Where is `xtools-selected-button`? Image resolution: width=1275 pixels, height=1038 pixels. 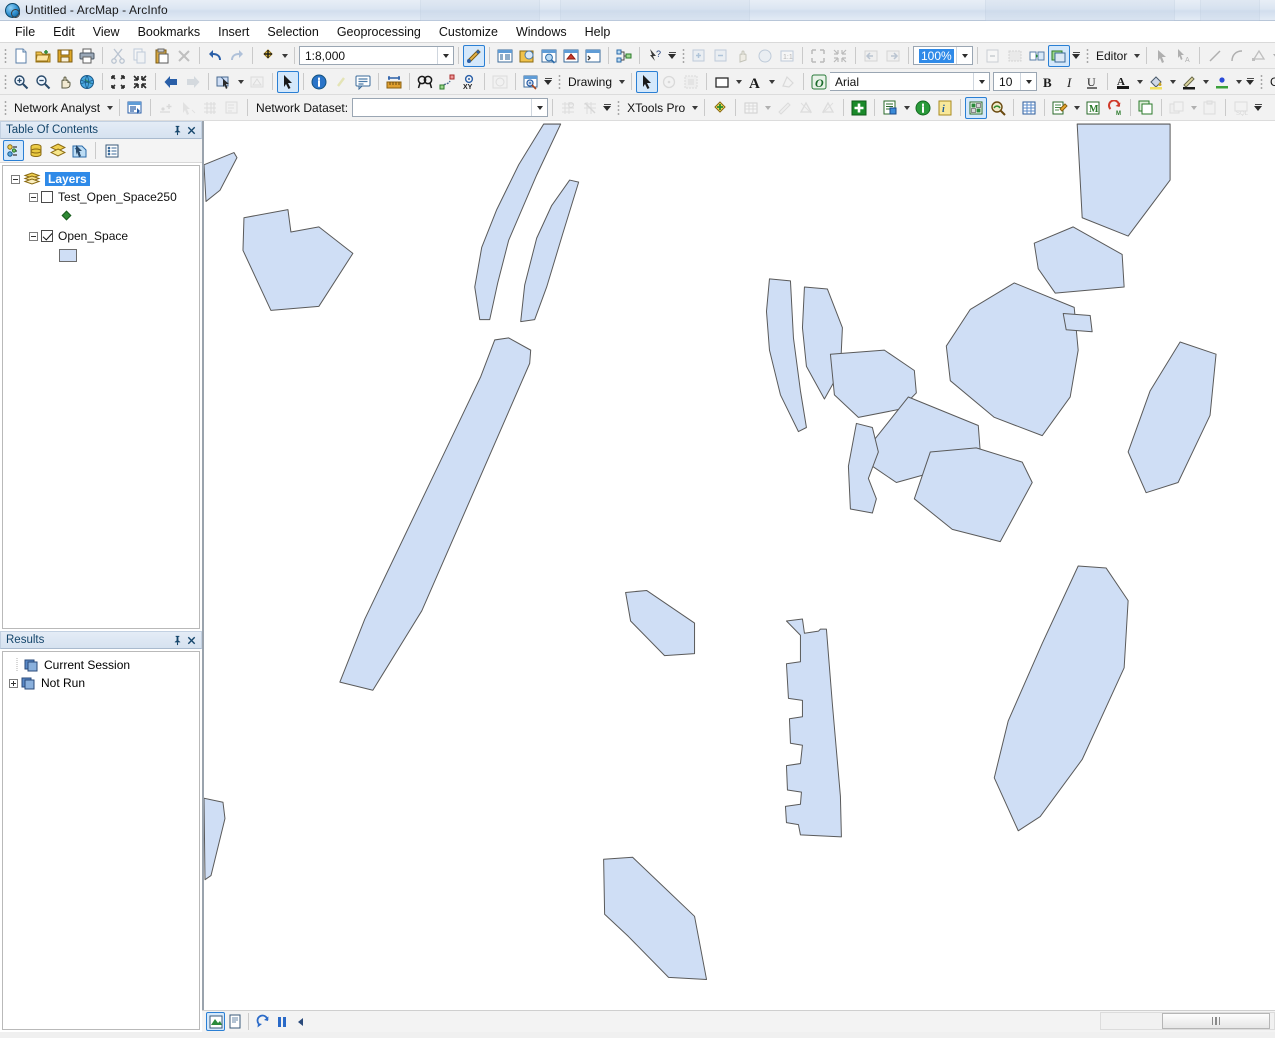 xtools-selected-button is located at coordinates (976, 107).